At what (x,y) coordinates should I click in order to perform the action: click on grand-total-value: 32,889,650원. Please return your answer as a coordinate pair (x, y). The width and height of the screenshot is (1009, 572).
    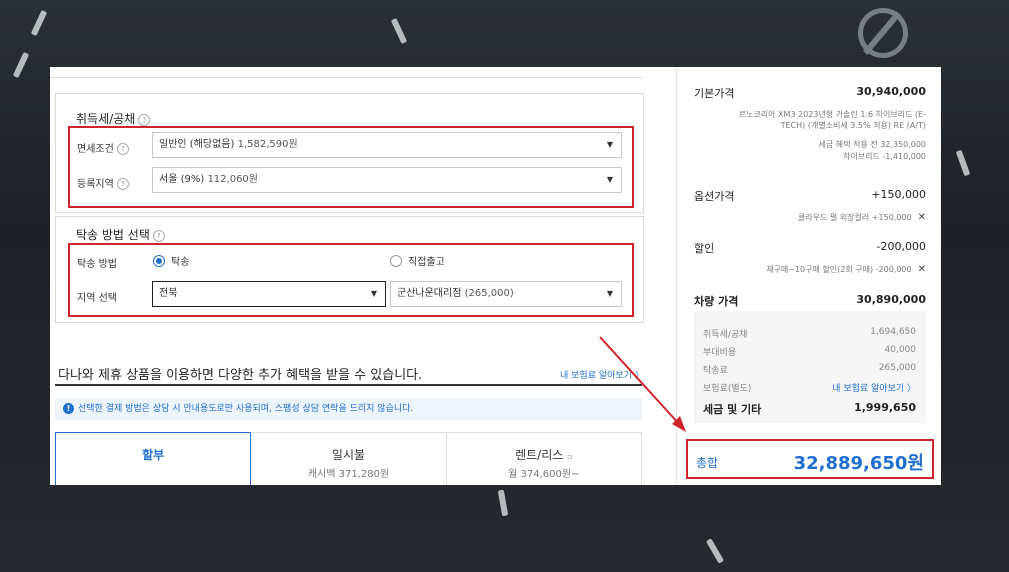
    Looking at the image, I should click on (858, 463).